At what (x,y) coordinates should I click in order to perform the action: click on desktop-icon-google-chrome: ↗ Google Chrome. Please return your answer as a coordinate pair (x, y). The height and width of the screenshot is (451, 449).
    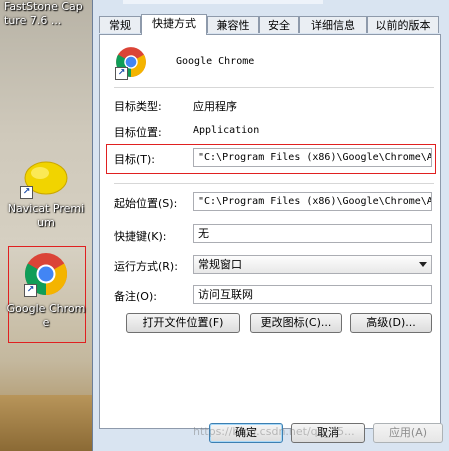
    Looking at the image, I should click on (46, 290).